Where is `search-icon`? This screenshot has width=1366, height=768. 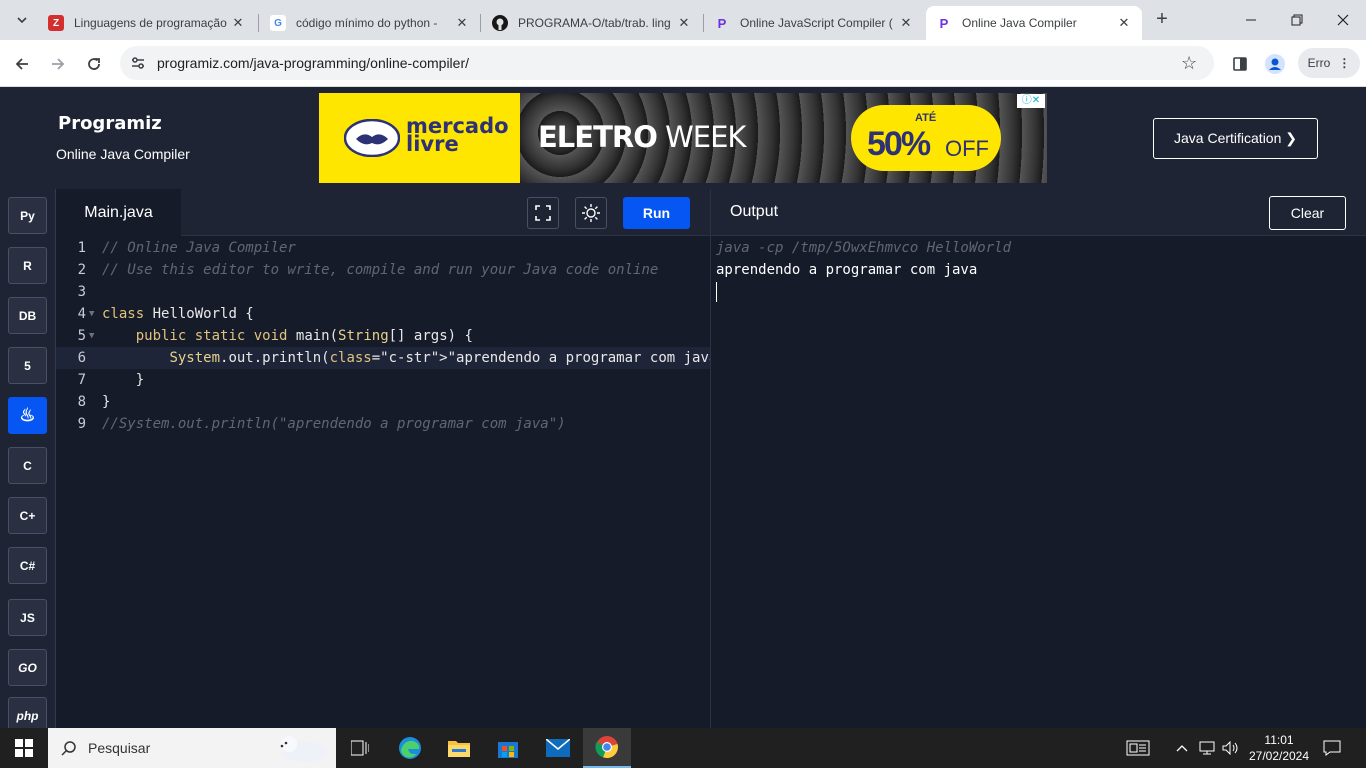
search-icon is located at coordinates (68, 748).